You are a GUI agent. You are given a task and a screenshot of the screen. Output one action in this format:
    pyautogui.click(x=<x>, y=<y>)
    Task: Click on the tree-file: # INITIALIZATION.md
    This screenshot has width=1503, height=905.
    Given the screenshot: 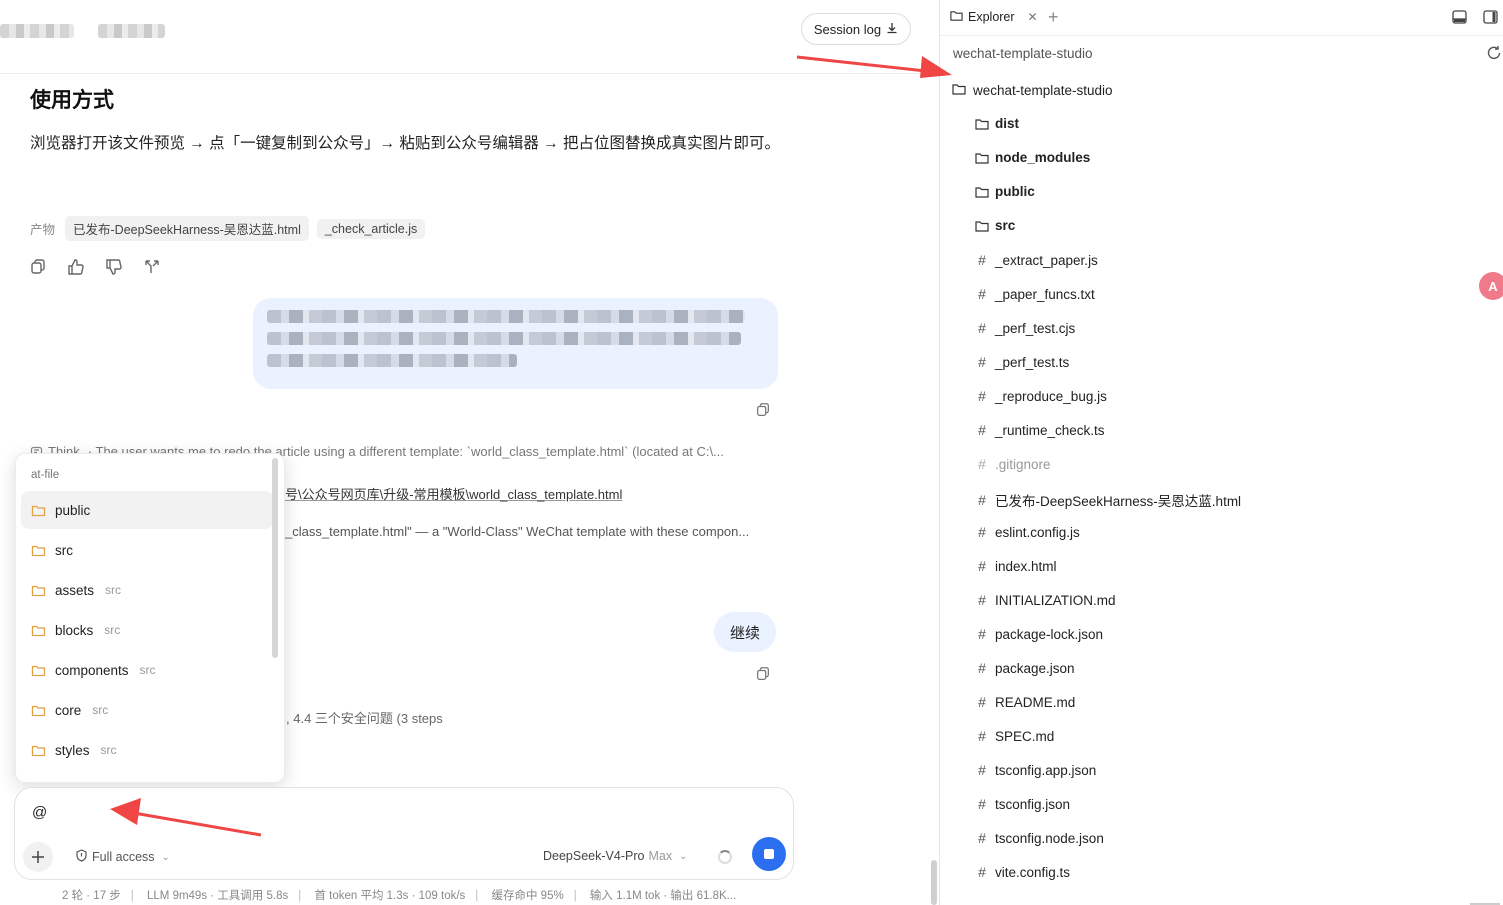 What is the action you would take?
    pyautogui.click(x=1045, y=600)
    